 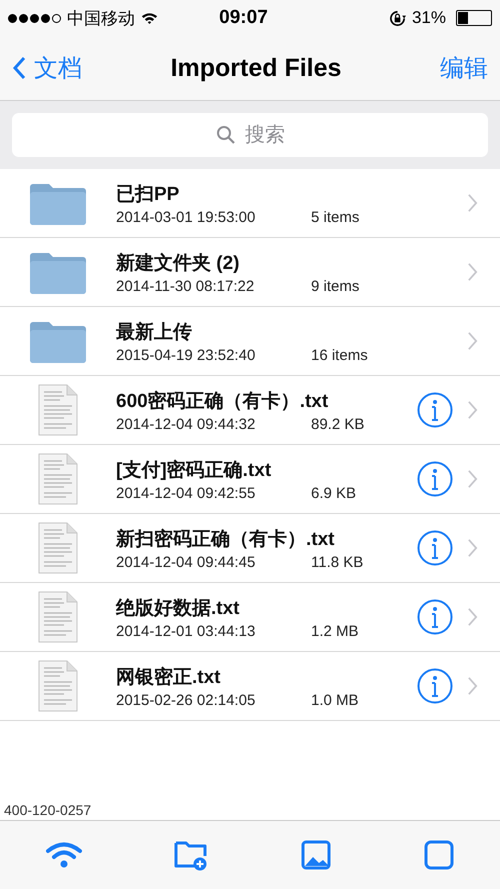 What do you see at coordinates (337, 562) in the screenshot?
I see `file-size: 11.8 KB` at bounding box center [337, 562].